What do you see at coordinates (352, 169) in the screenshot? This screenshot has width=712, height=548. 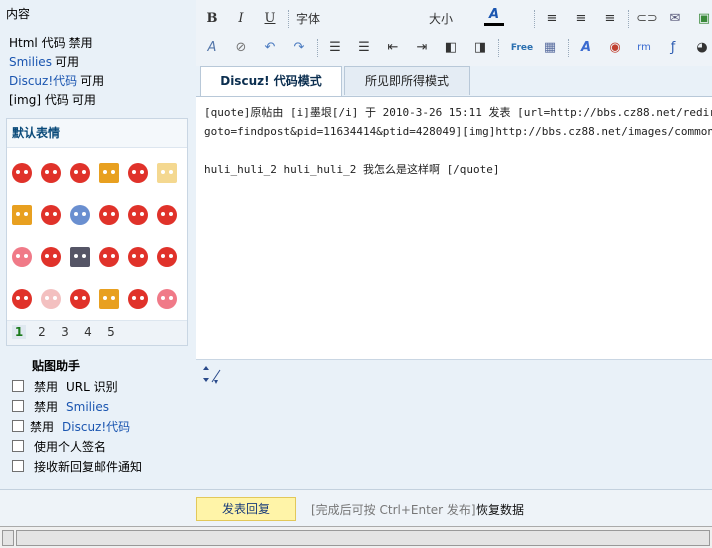 I see `text-line: huli_huli_2 huli_huli_2 我怎么是这样啊 [/quote]` at bounding box center [352, 169].